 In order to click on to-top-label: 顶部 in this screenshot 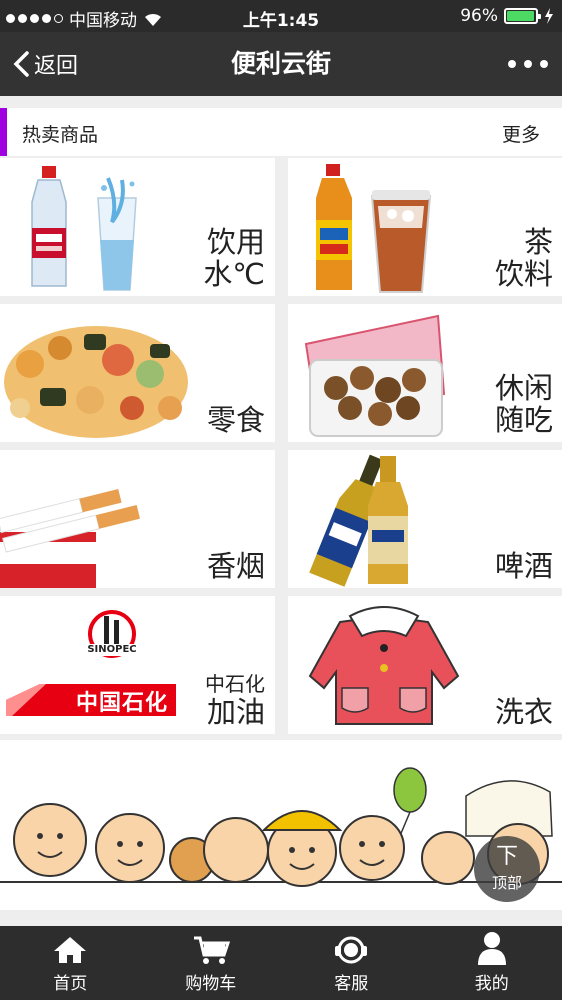, I will do `click(506, 883)`.